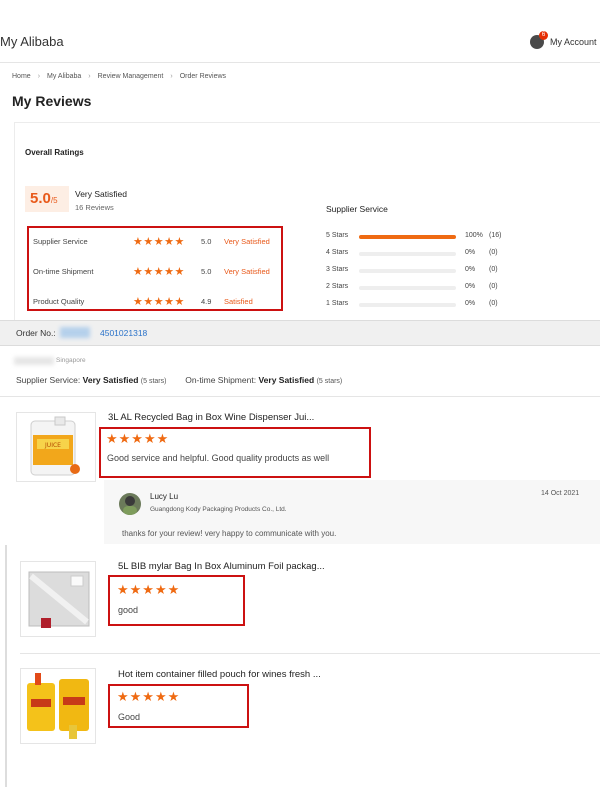 The height and width of the screenshot is (787, 600). Describe the element at coordinates (221, 380) in the screenshot. I see `order-shipment-label: On-time Shipment:` at that location.